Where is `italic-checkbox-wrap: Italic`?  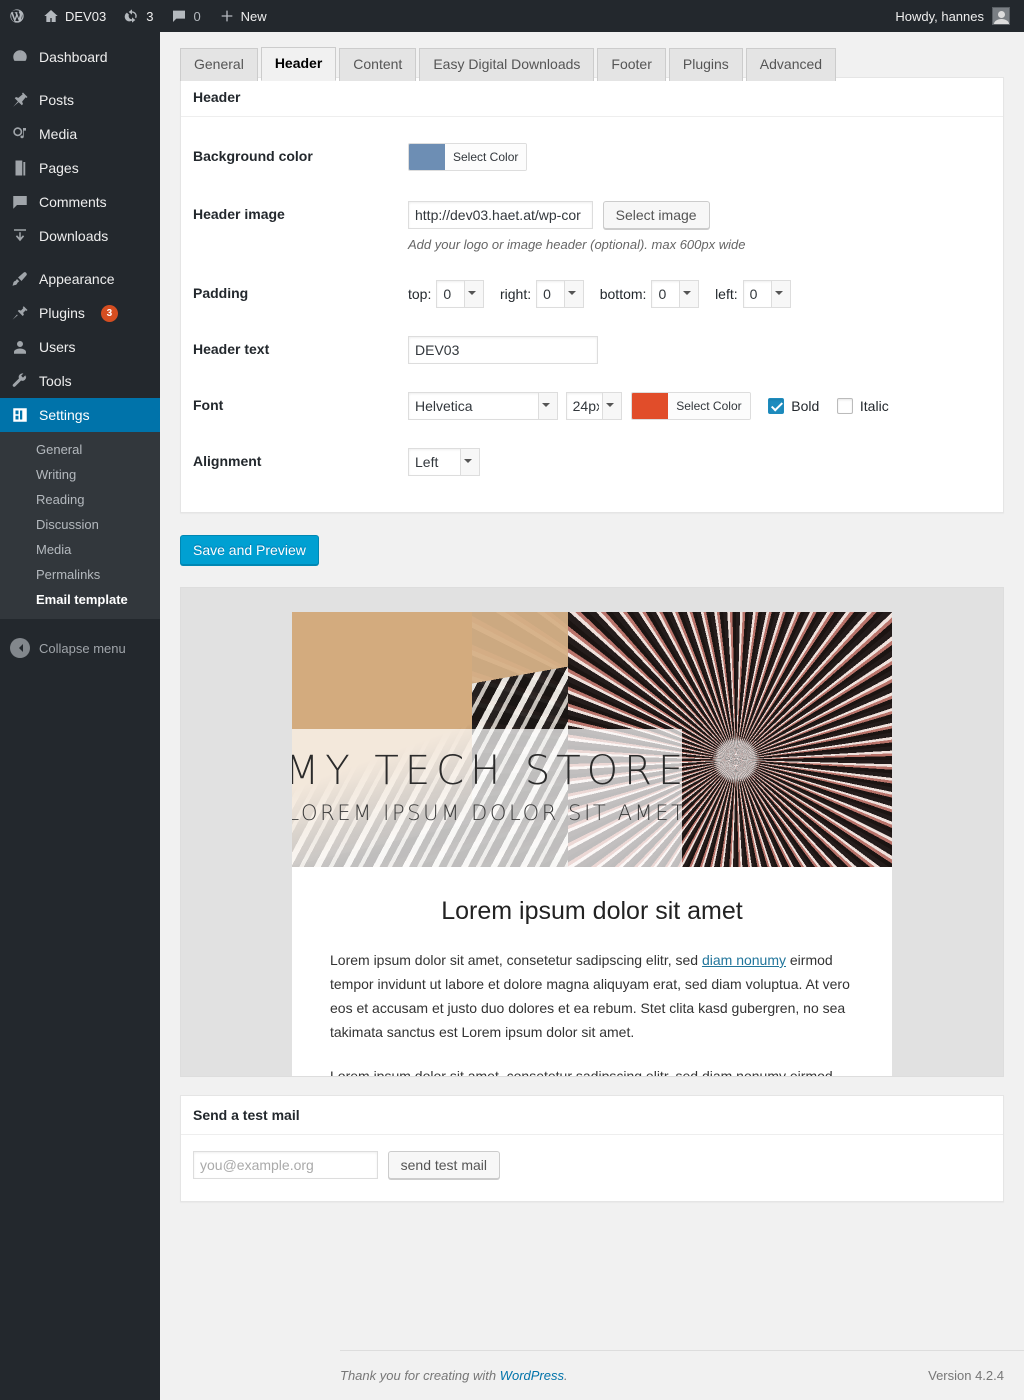
italic-checkbox-wrap: Italic is located at coordinates (862, 406).